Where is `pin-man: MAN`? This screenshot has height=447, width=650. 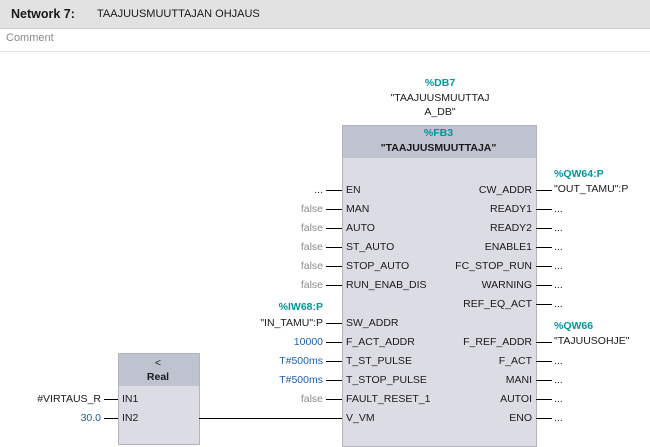
pin-man: MAN is located at coordinates (358, 209).